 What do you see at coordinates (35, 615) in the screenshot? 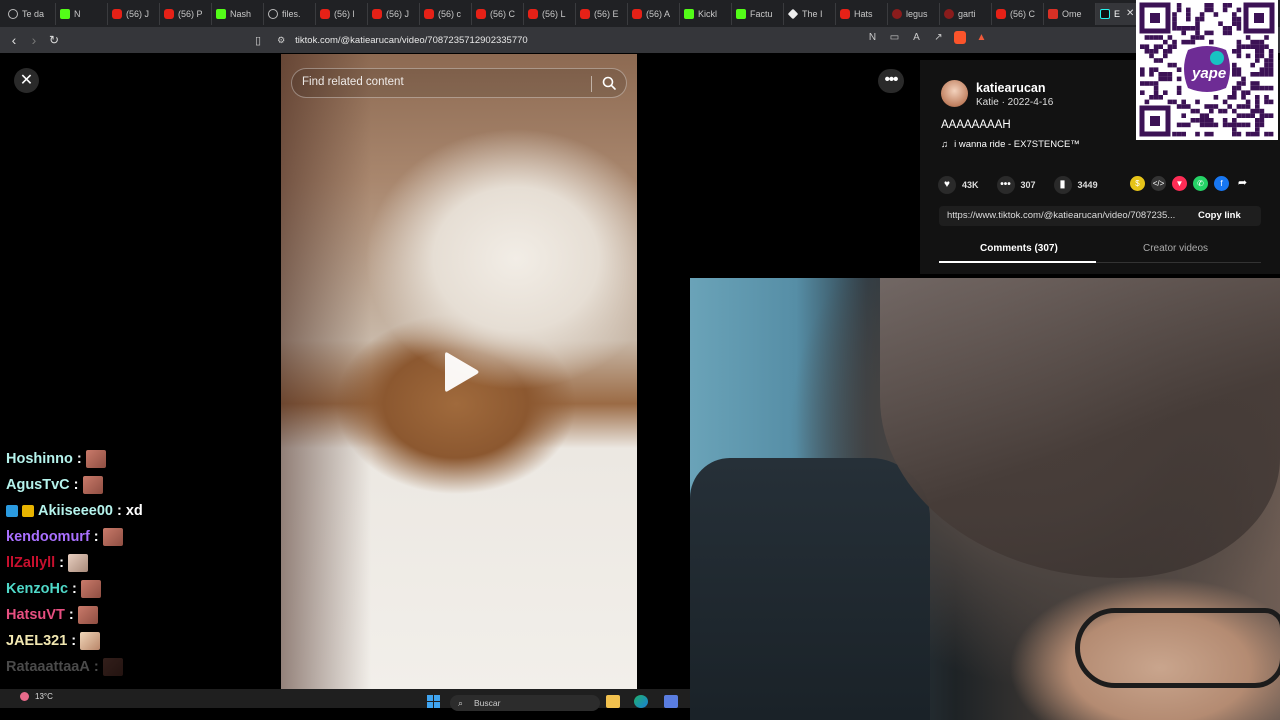
I see `chat-username: HatsuVT` at bounding box center [35, 615].